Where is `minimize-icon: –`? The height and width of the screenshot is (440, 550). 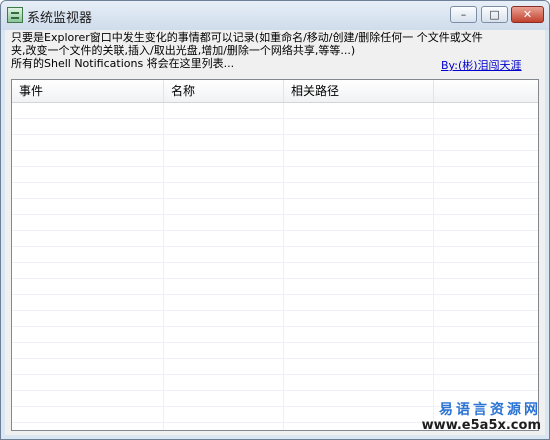 minimize-icon: – is located at coordinates (463, 14).